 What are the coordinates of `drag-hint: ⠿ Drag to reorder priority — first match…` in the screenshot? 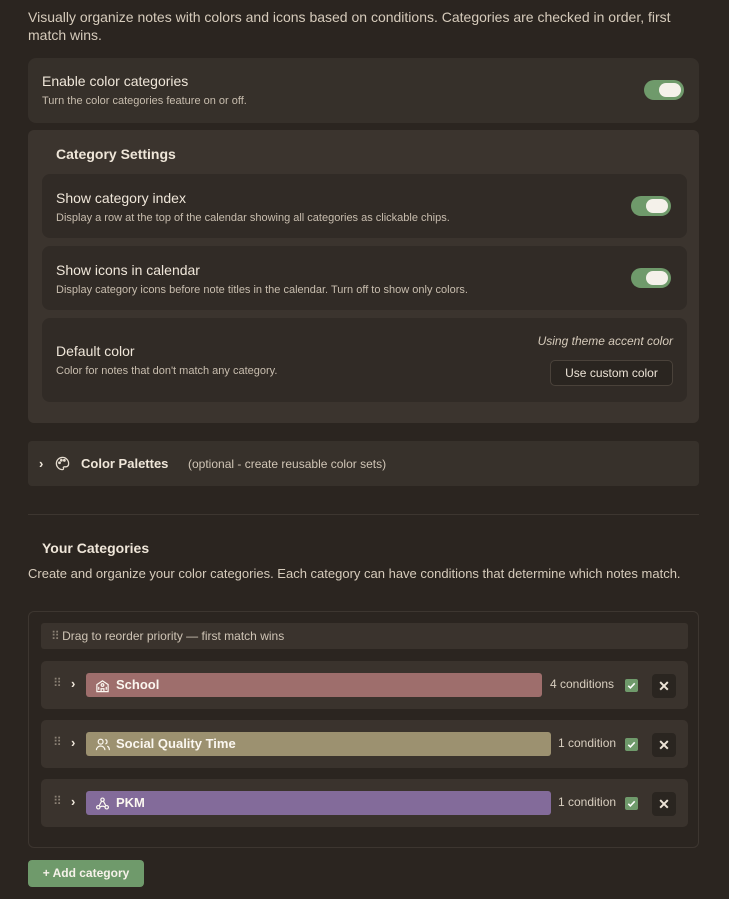 It's located at (364, 636).